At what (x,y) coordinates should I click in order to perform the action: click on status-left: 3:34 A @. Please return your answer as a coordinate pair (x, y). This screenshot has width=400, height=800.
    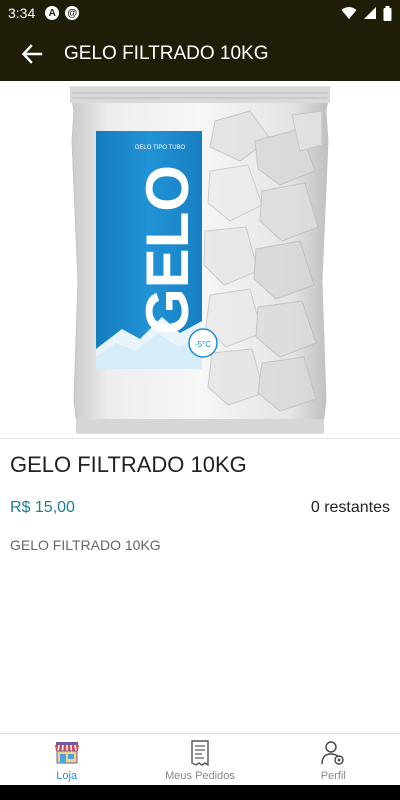
    Looking at the image, I should click on (44, 13).